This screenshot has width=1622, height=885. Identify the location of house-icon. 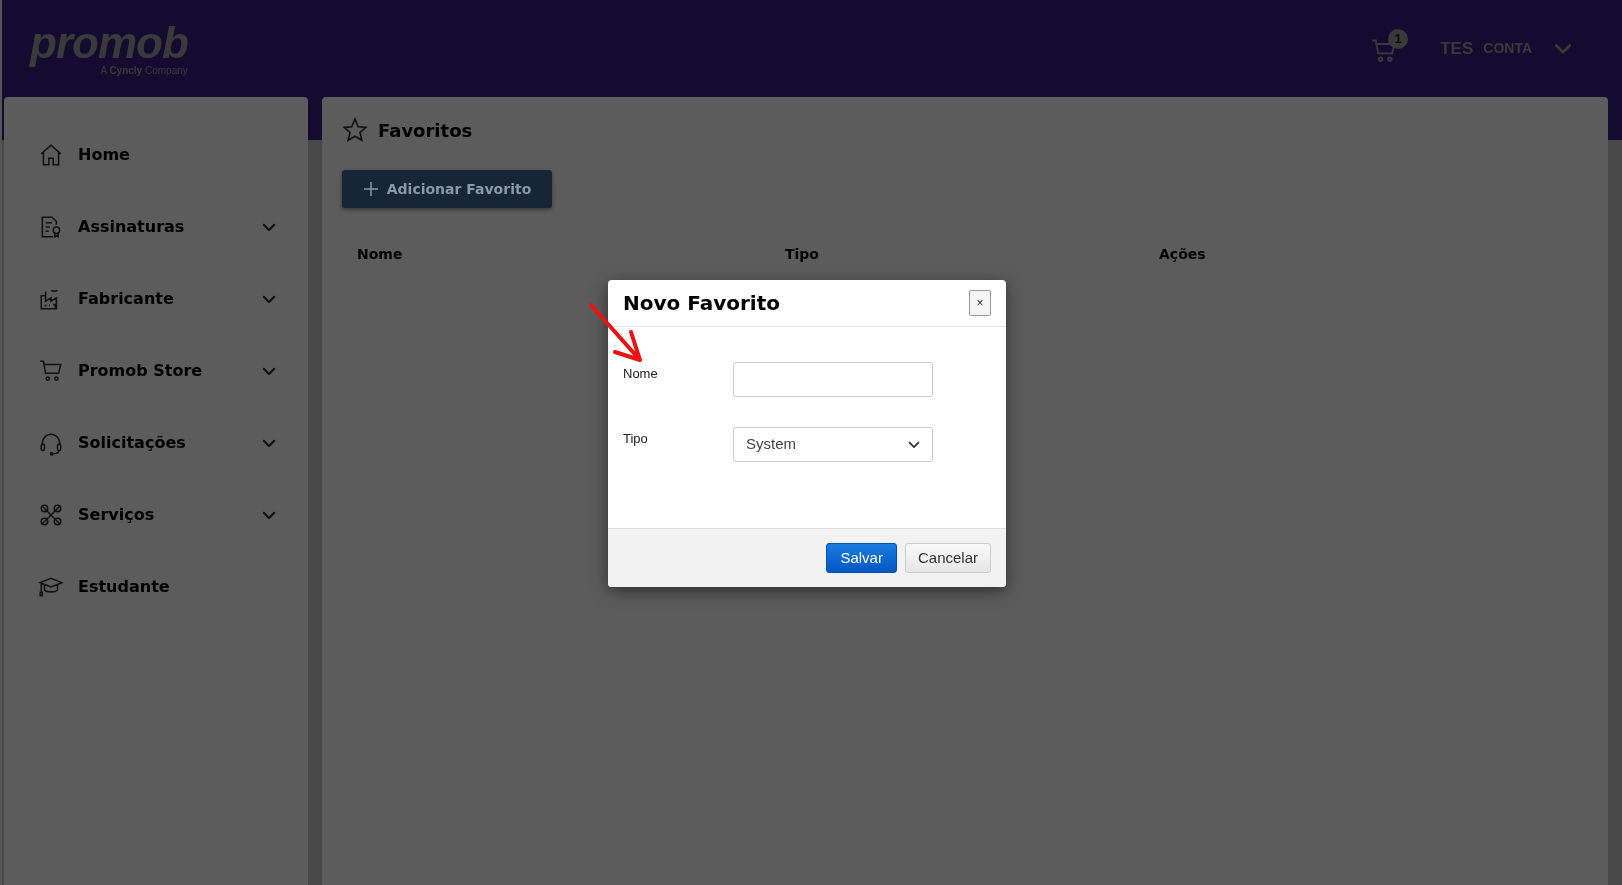
(51, 155).